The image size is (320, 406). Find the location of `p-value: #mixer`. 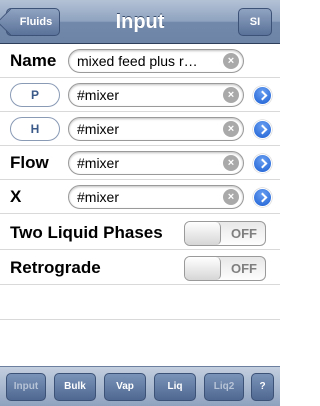

p-value: #mixer is located at coordinates (98, 95).